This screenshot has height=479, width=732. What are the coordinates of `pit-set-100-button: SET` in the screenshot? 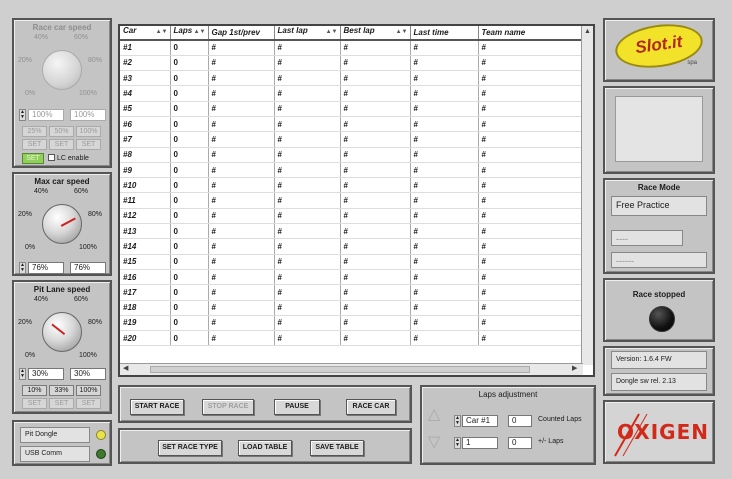 It's located at (88, 403).